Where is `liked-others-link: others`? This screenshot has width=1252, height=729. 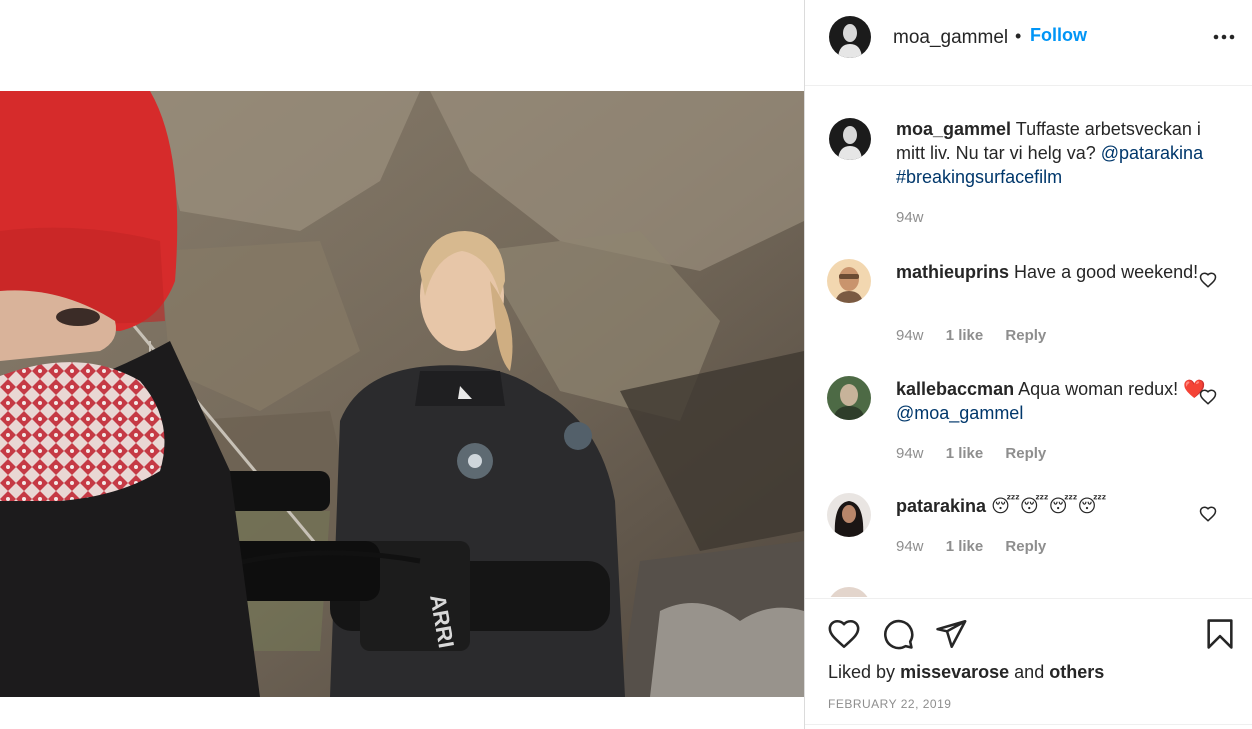 liked-others-link: others is located at coordinates (1076, 672).